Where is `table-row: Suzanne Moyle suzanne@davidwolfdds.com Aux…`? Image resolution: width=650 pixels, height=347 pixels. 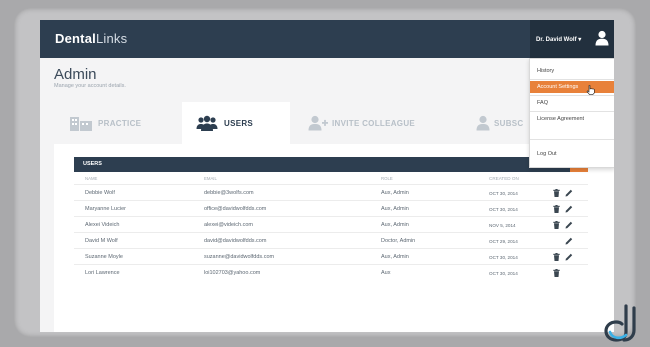 table-row: Suzanne Moyle suzanne@davidwolfdds.com Aux… is located at coordinates (331, 256).